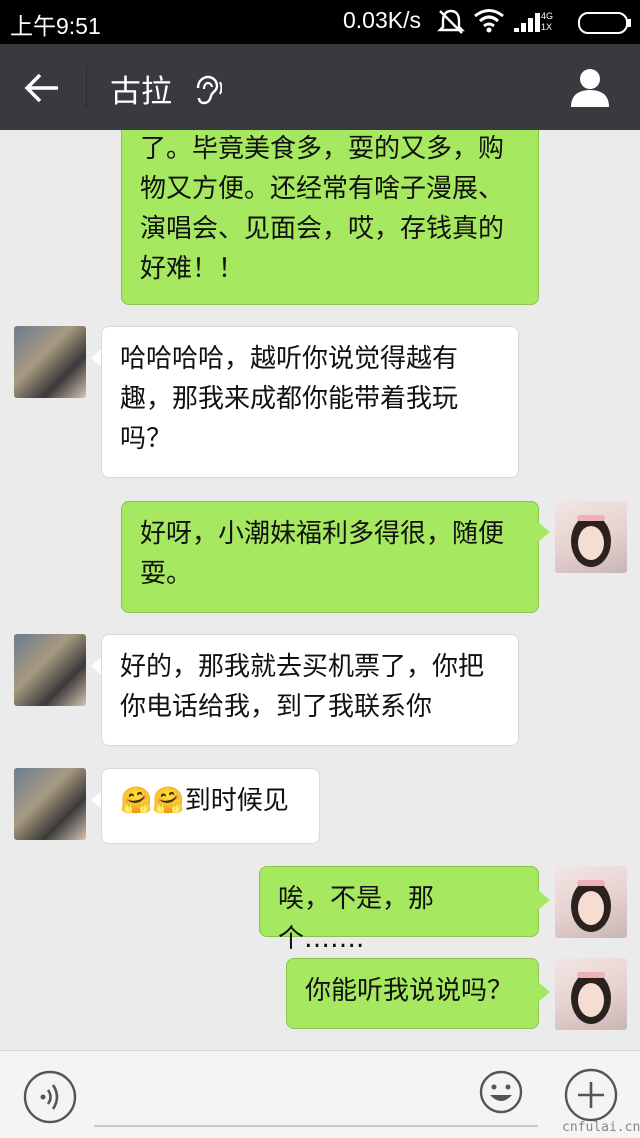  What do you see at coordinates (451, 21) in the screenshot?
I see `mute-icon` at bounding box center [451, 21].